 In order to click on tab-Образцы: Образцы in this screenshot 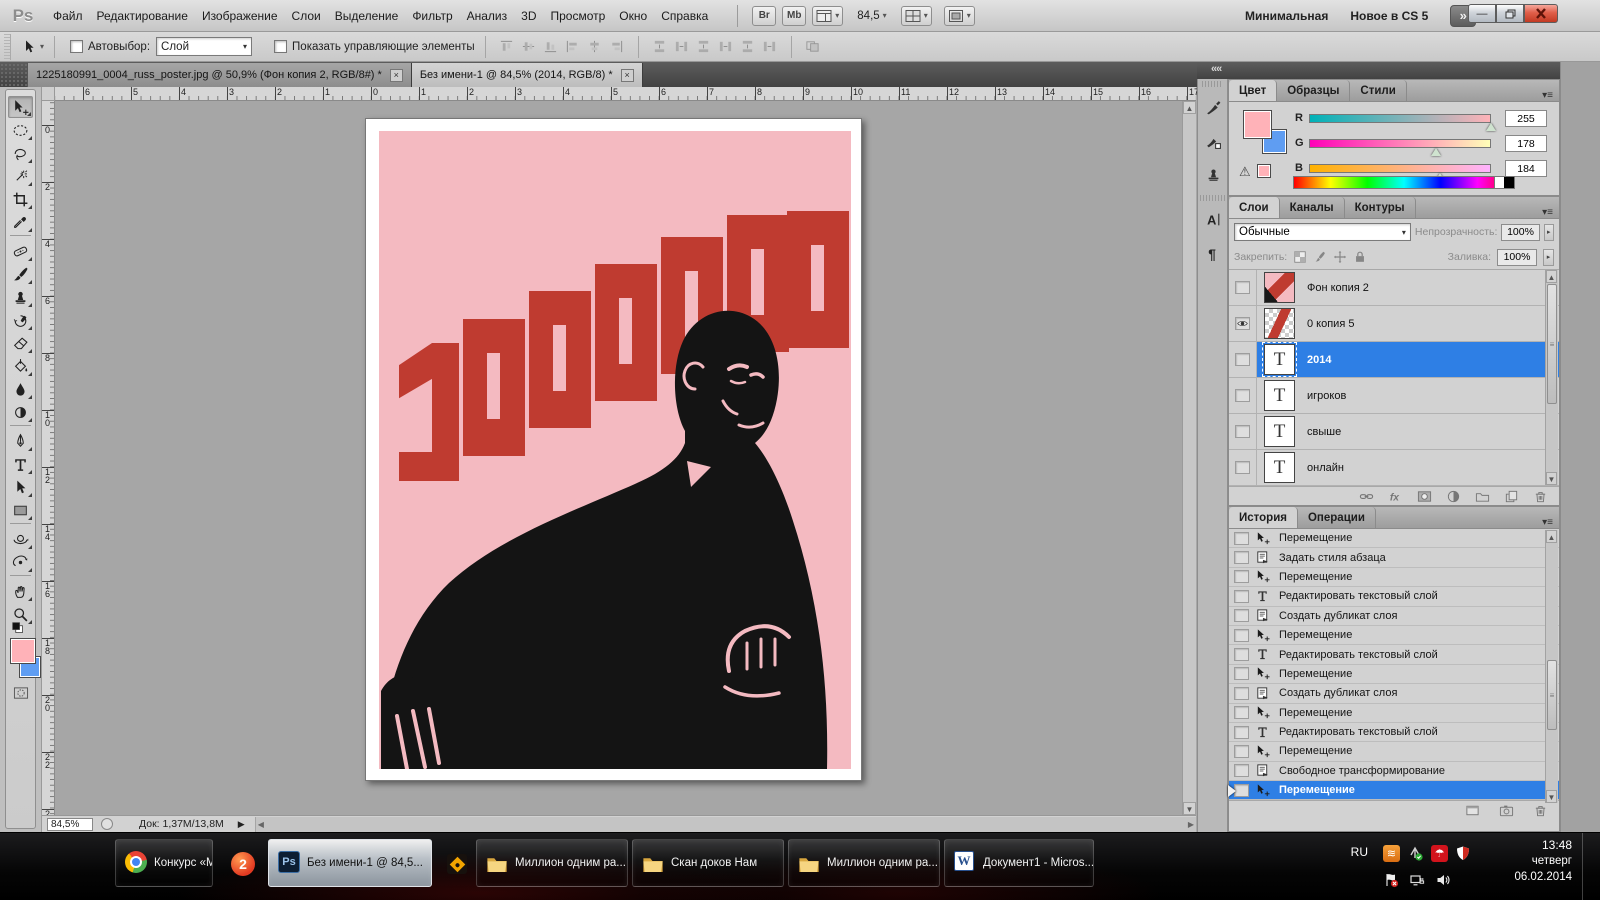, I will do `click(1314, 90)`.